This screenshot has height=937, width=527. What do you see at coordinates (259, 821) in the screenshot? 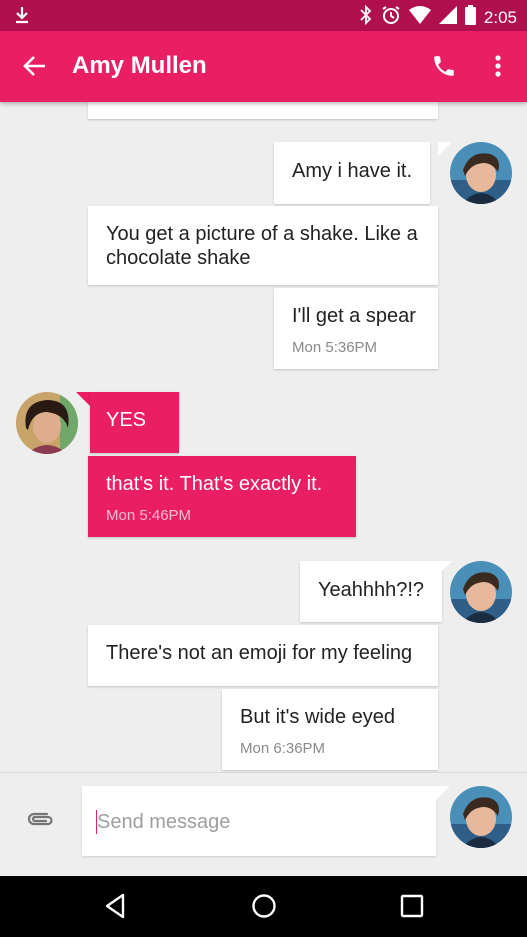
I see `message-input: Send message` at bounding box center [259, 821].